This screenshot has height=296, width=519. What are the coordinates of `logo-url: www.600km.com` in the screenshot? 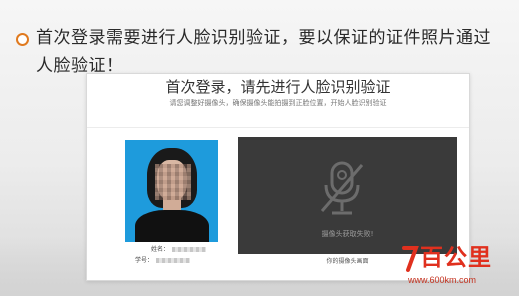 It's located at (442, 280).